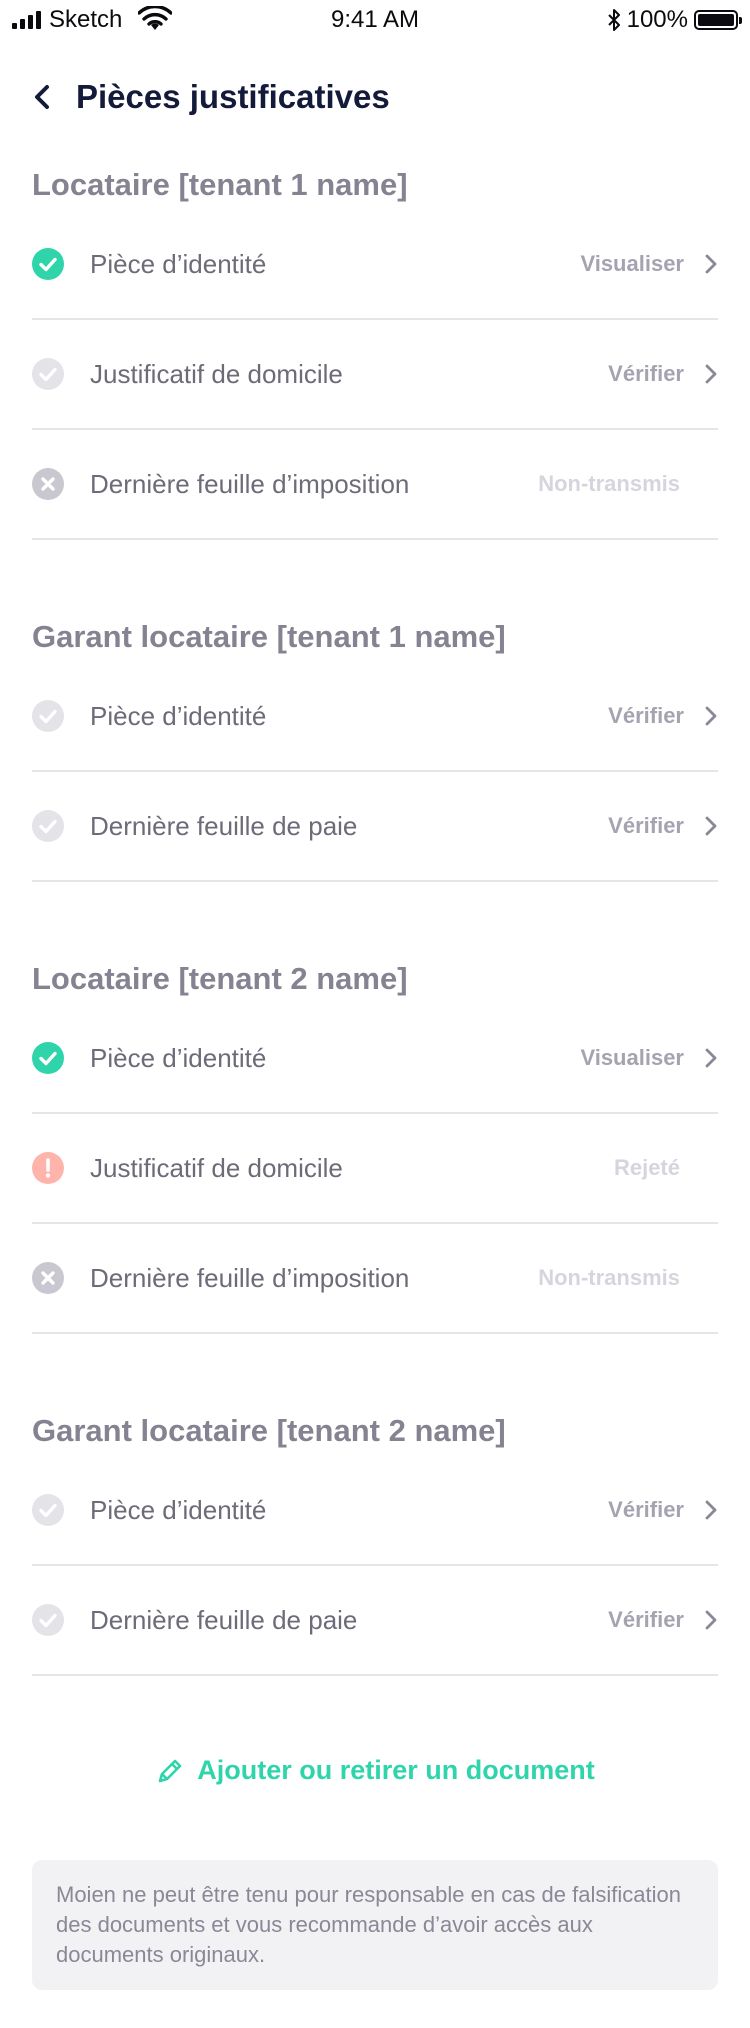  Describe the element at coordinates (646, 1167) in the screenshot. I see `document-status-text: Rejeté` at that location.